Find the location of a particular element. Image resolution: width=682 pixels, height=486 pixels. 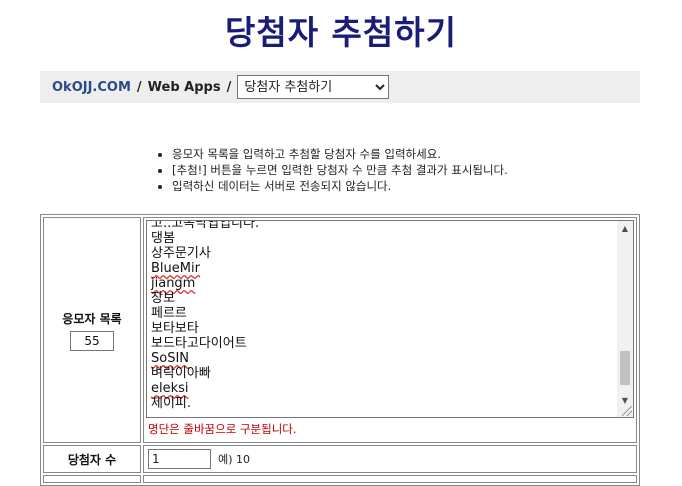

applicant-entry: jiangm is located at coordinates (173, 283).